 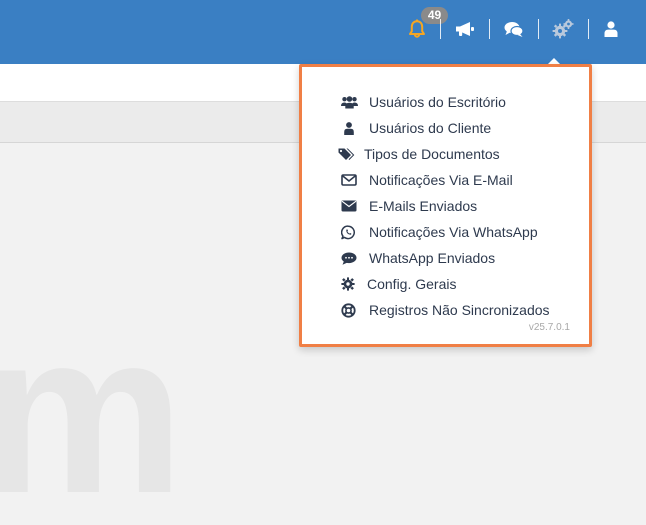 What do you see at coordinates (412, 284) in the screenshot?
I see `menu-item-label: Config. Gerais` at bounding box center [412, 284].